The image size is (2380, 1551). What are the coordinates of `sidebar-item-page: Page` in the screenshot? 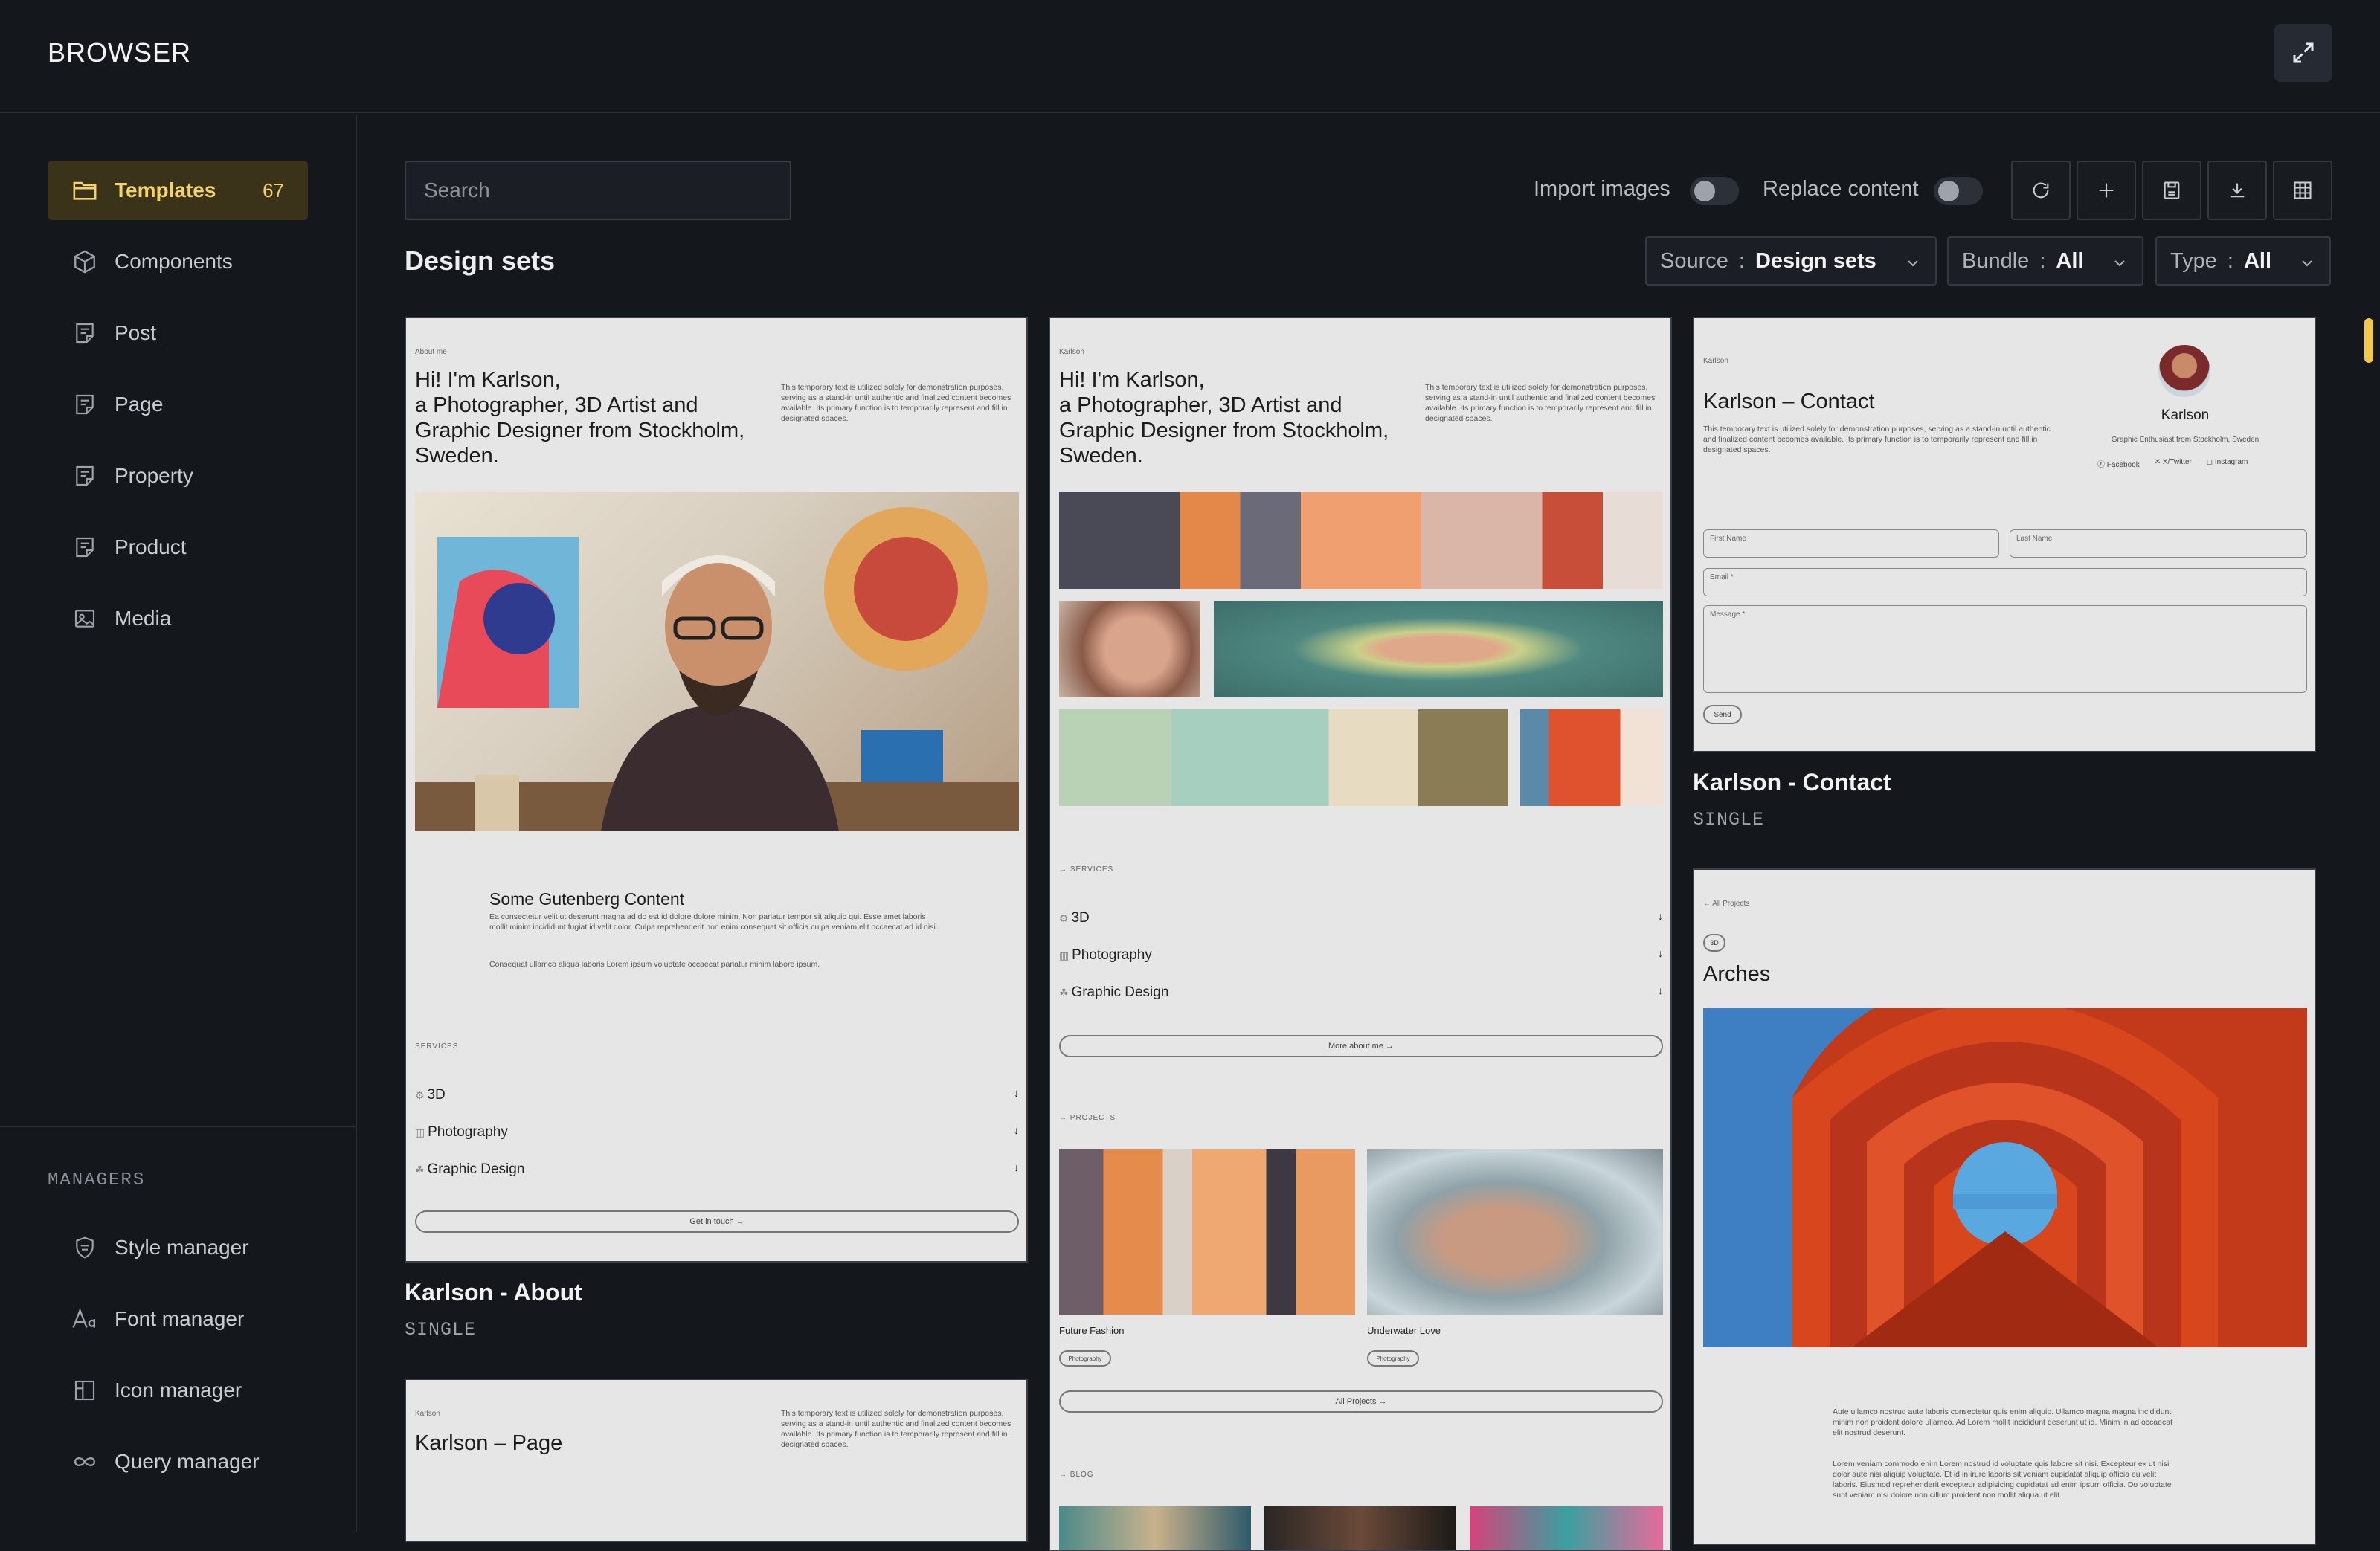 It's located at (178, 404).